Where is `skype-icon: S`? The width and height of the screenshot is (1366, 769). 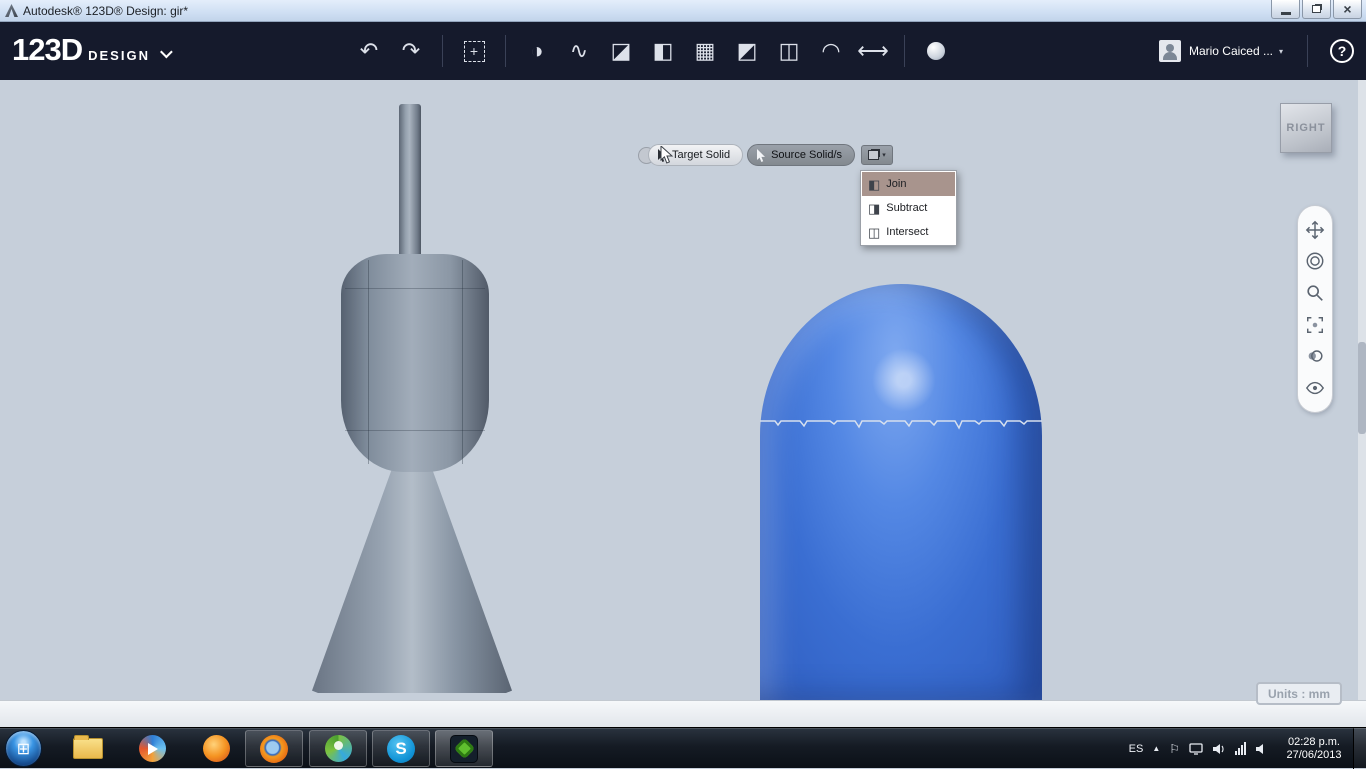 skype-icon: S is located at coordinates (401, 748).